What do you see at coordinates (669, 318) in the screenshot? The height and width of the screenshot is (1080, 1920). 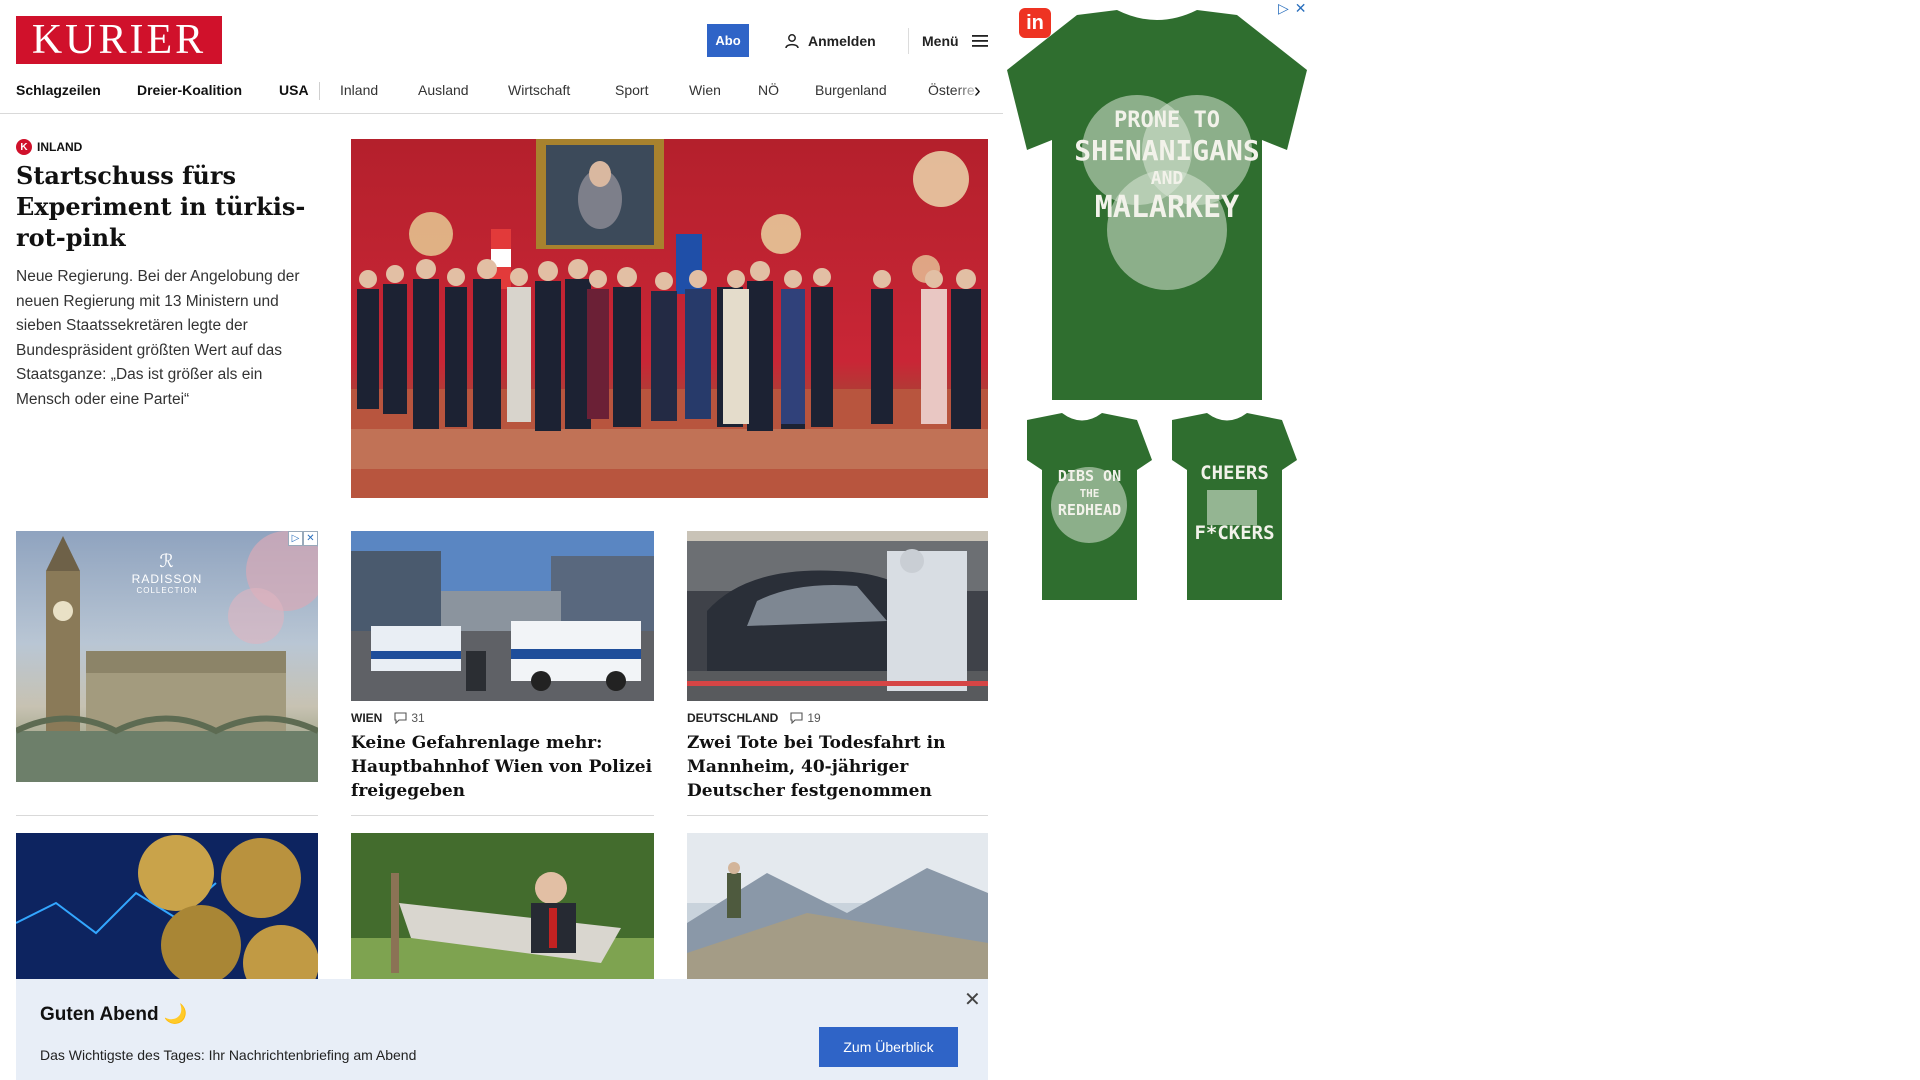 I see `lead-image-government-swearing-in` at bounding box center [669, 318].